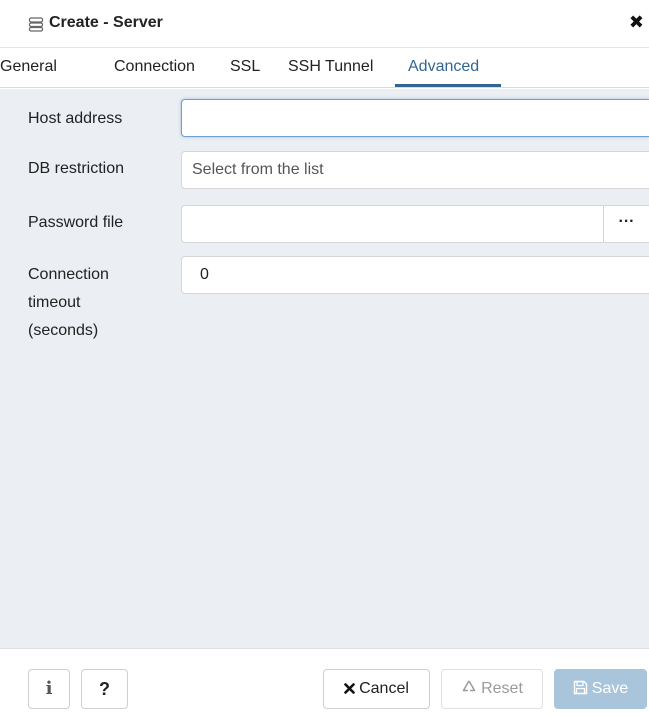 This screenshot has width=649, height=717. I want to click on save-button: Save, so click(600, 689).